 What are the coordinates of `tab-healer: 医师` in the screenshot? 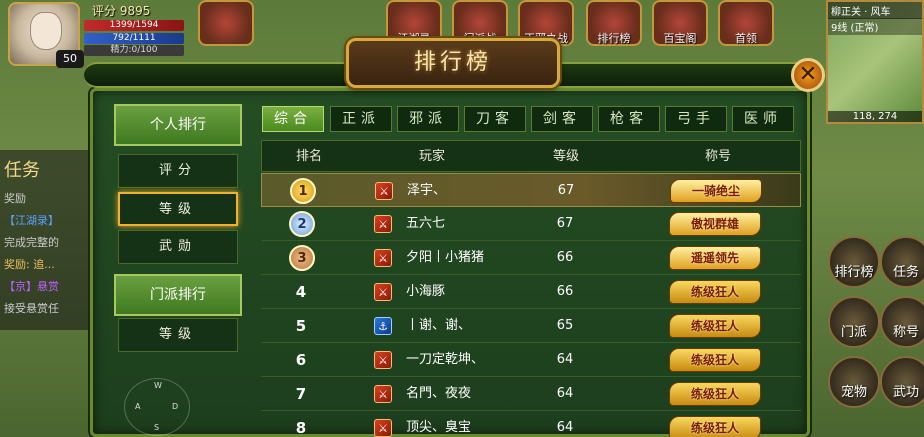 It's located at (763, 119).